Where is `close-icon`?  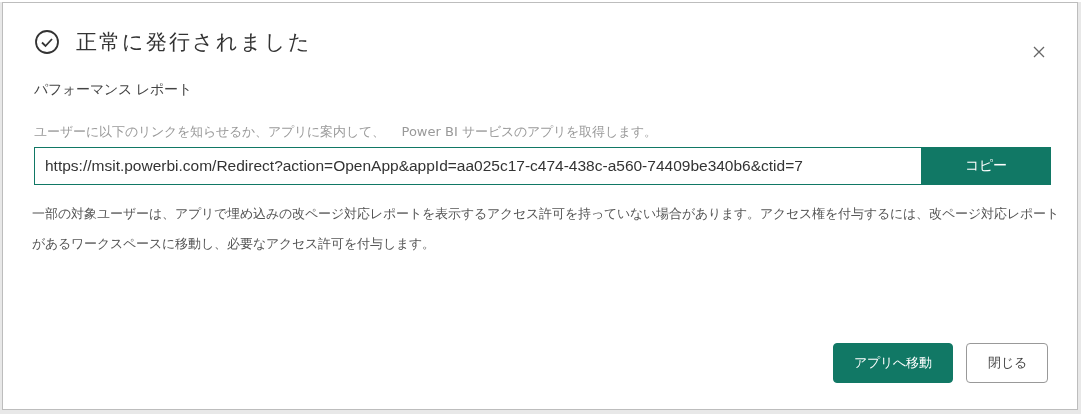
close-icon is located at coordinates (1039, 52).